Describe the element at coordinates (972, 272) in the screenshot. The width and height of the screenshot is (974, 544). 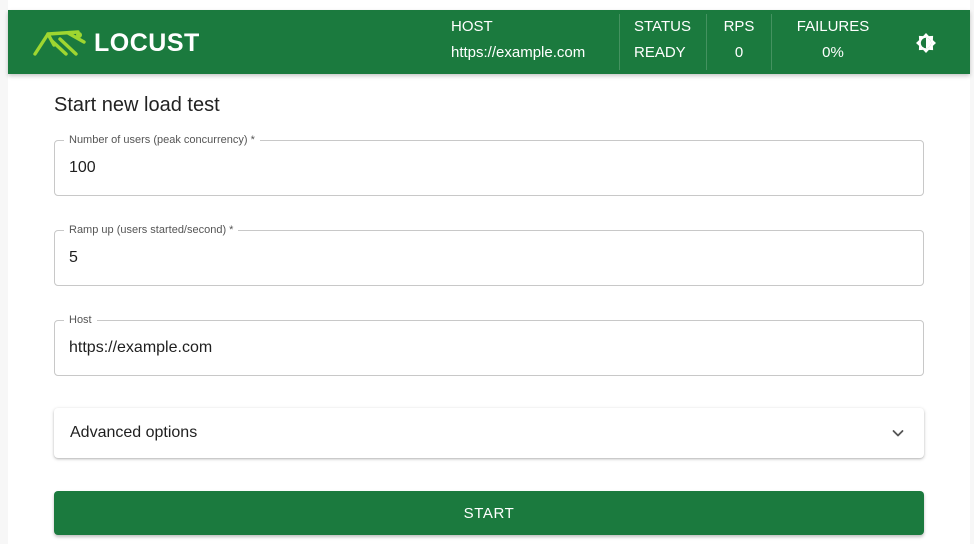
I see `window-edge-right` at that location.